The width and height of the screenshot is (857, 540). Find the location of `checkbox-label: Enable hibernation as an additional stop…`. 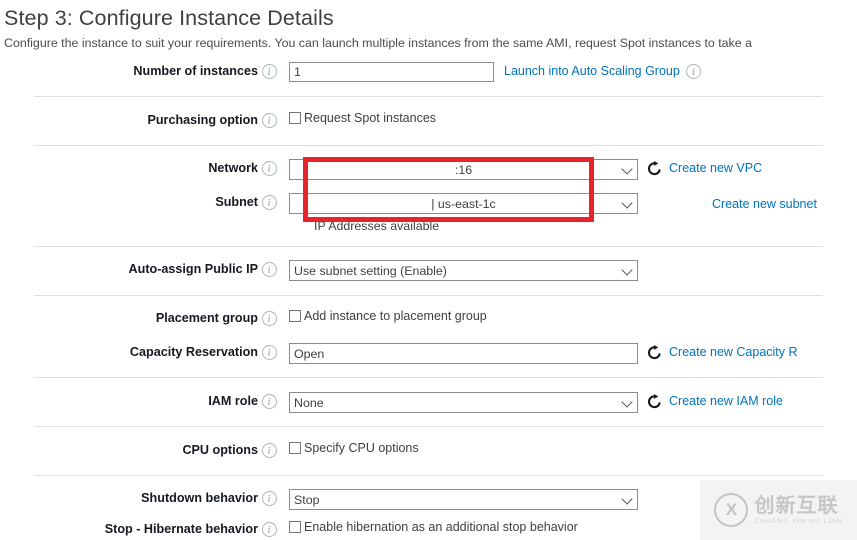

checkbox-label: Enable hibernation as an additional stop… is located at coordinates (441, 527).